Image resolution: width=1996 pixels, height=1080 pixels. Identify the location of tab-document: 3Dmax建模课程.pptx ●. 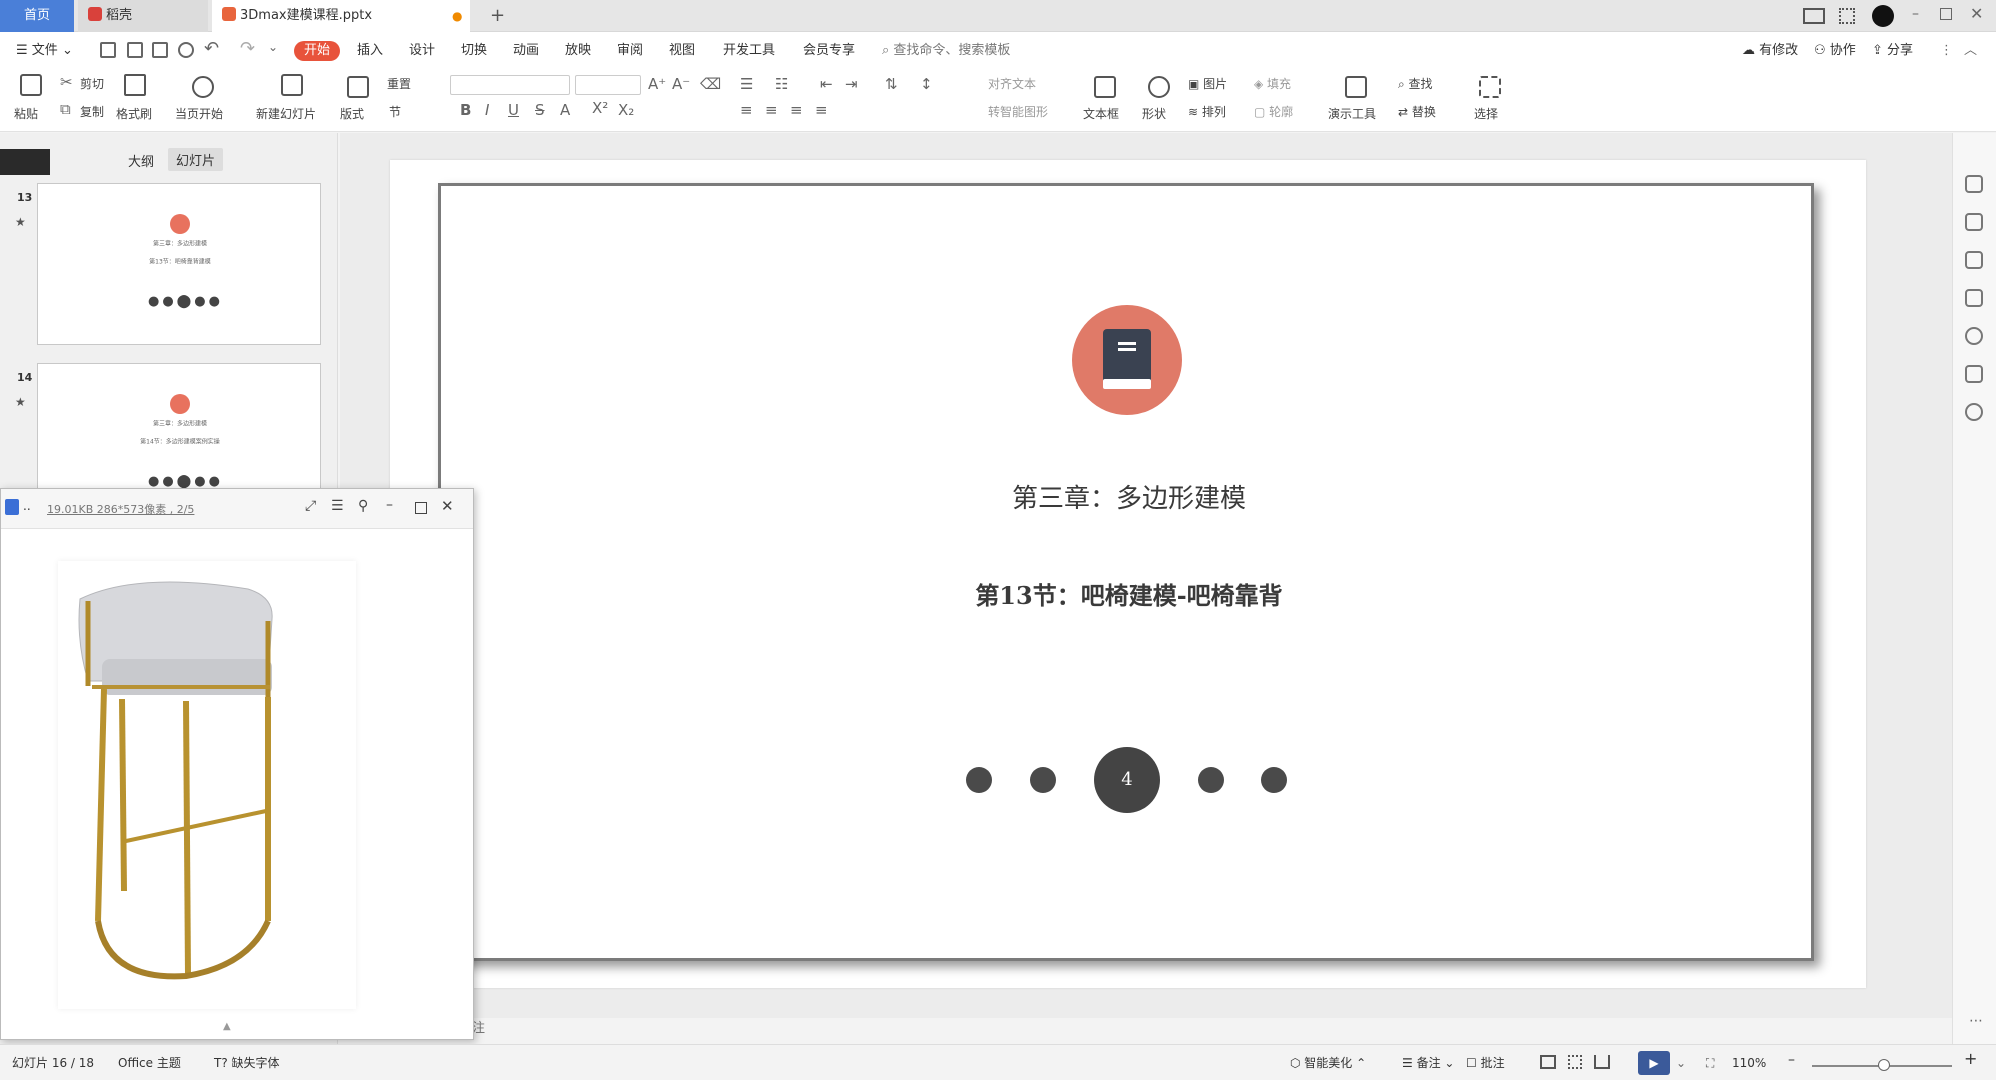
(341, 16).